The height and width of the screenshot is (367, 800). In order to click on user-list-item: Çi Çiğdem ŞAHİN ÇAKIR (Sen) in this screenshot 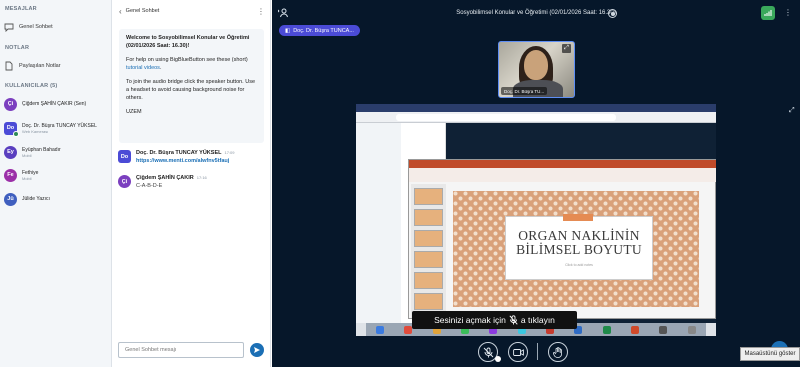, I will do `click(56, 104)`.